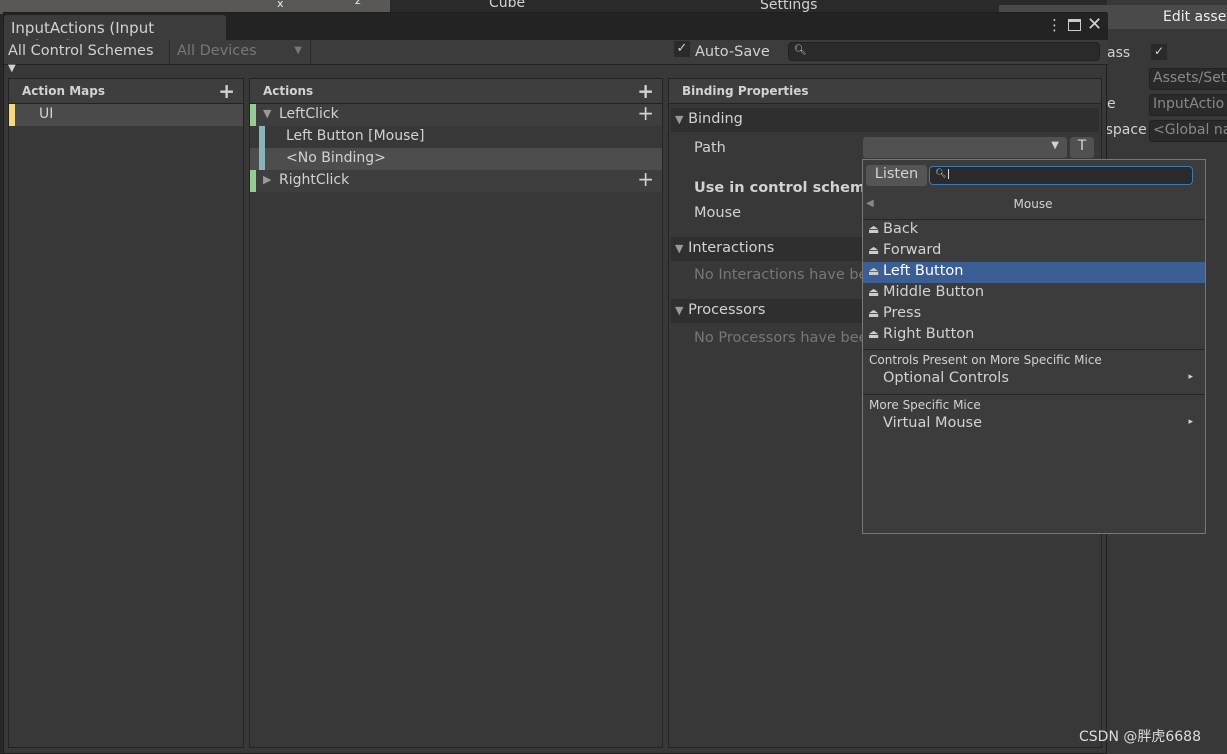 The height and width of the screenshot is (754, 1227). What do you see at coordinates (1159, 52) in the screenshot?
I see `inspector-checkbox: ✓` at bounding box center [1159, 52].